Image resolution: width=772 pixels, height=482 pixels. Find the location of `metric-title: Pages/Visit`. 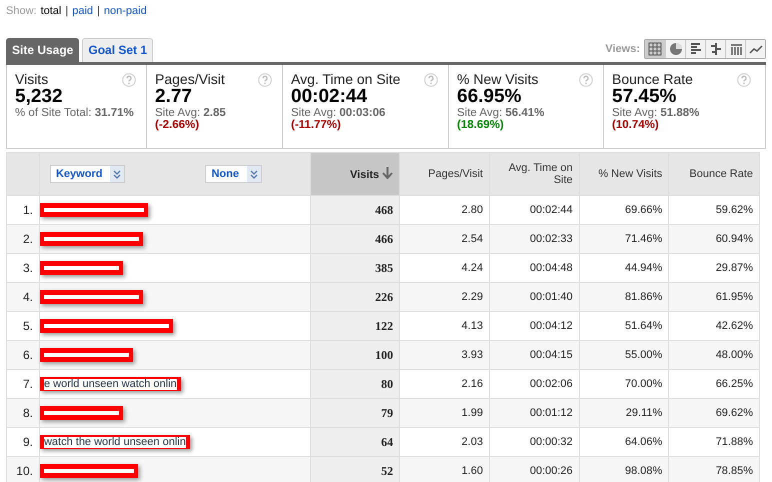

metric-title: Pages/Visit is located at coordinates (190, 79).